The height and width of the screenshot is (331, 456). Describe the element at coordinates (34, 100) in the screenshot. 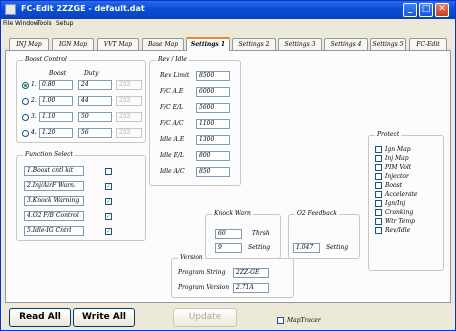

I see `boost-row-label: 2.` at that location.